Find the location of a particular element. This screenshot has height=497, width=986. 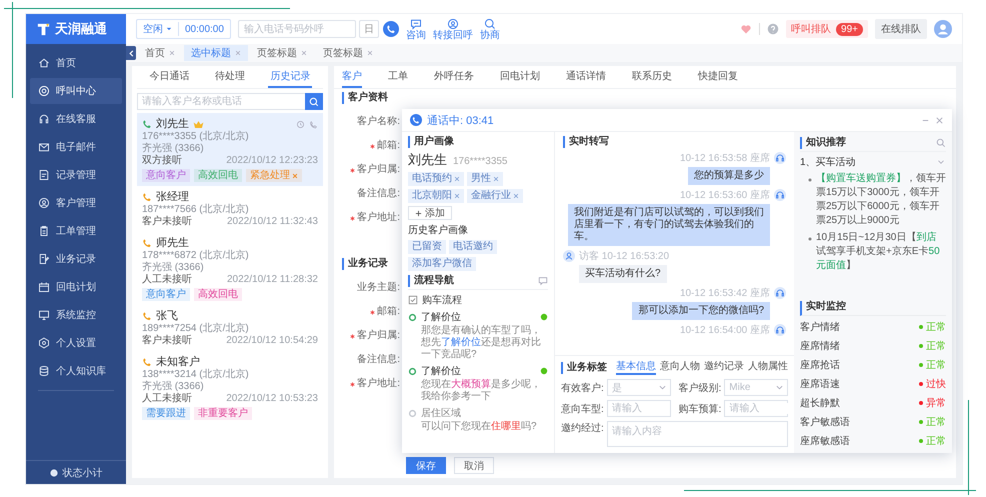

toolbar-button: 协商 is located at coordinates (490, 29).